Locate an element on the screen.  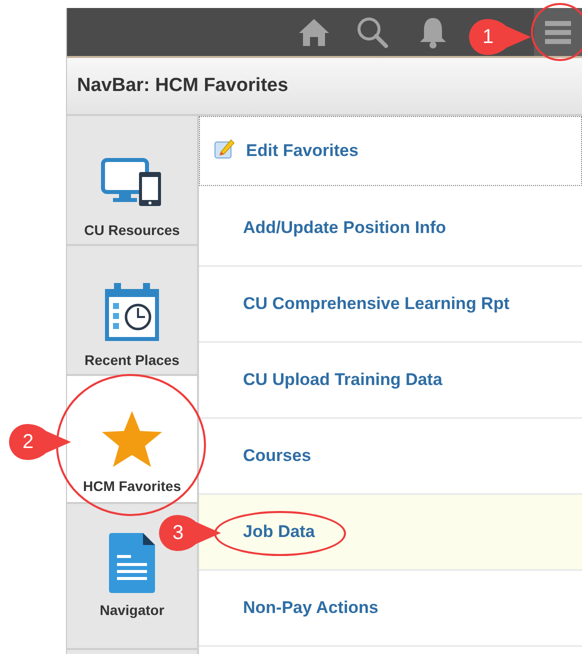
star-icon is located at coordinates (132, 439).